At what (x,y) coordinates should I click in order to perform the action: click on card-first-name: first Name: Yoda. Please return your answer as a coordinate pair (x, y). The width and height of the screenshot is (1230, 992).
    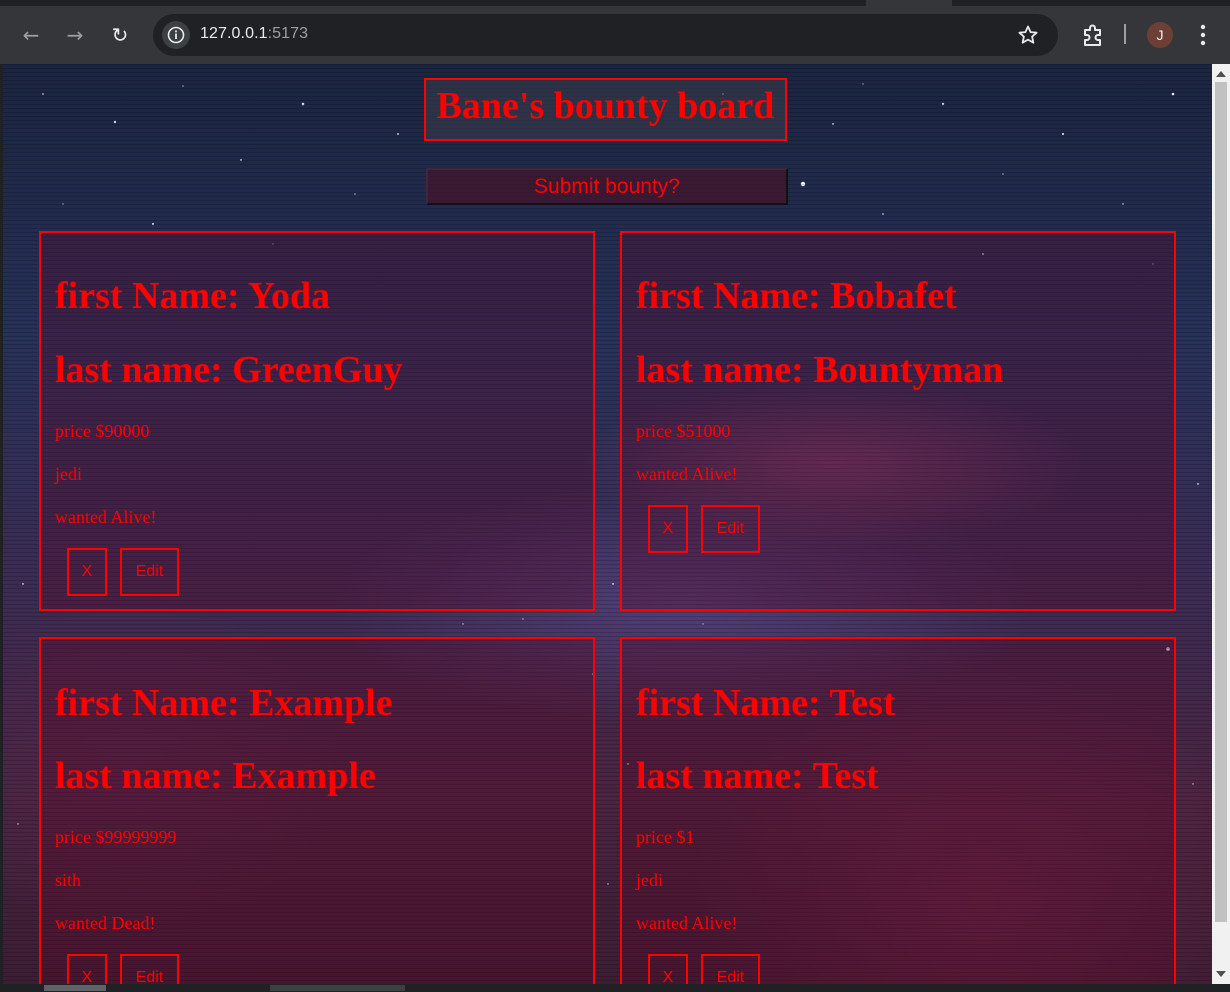
    Looking at the image, I should click on (193, 296).